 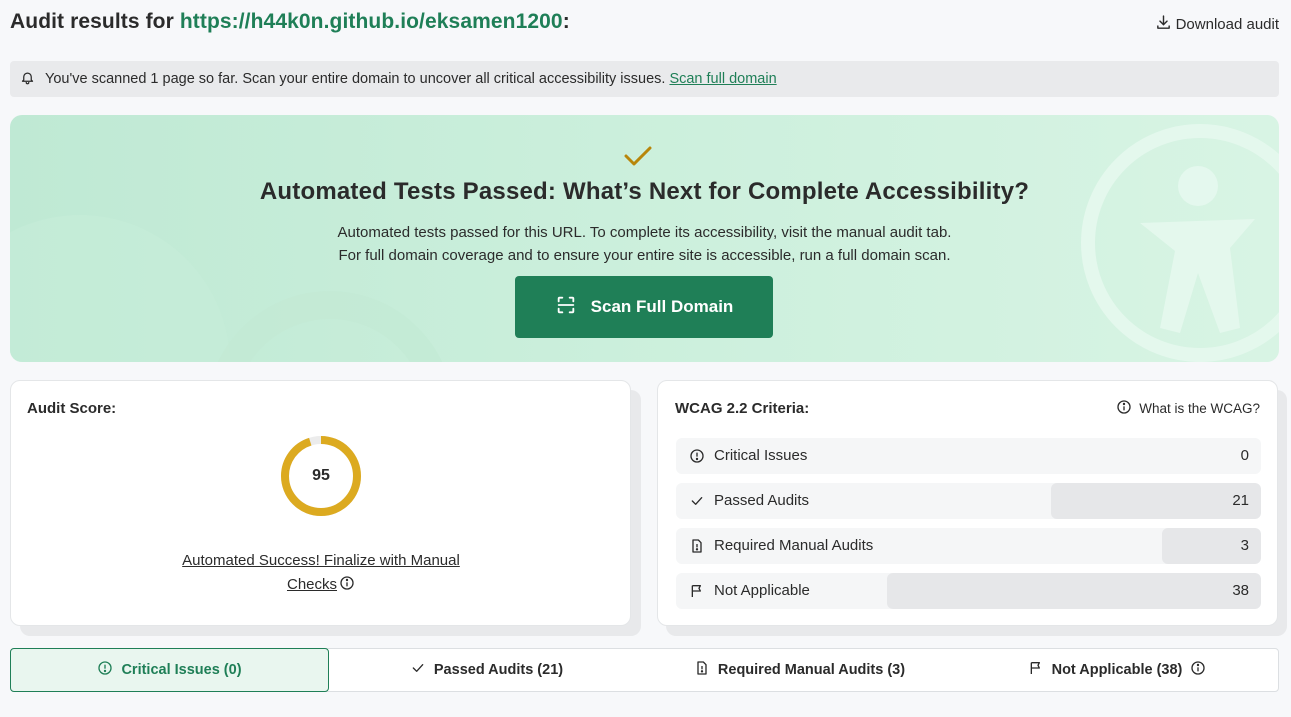 I want to click on criteria-row-label: Passed Audits, so click(x=762, y=500).